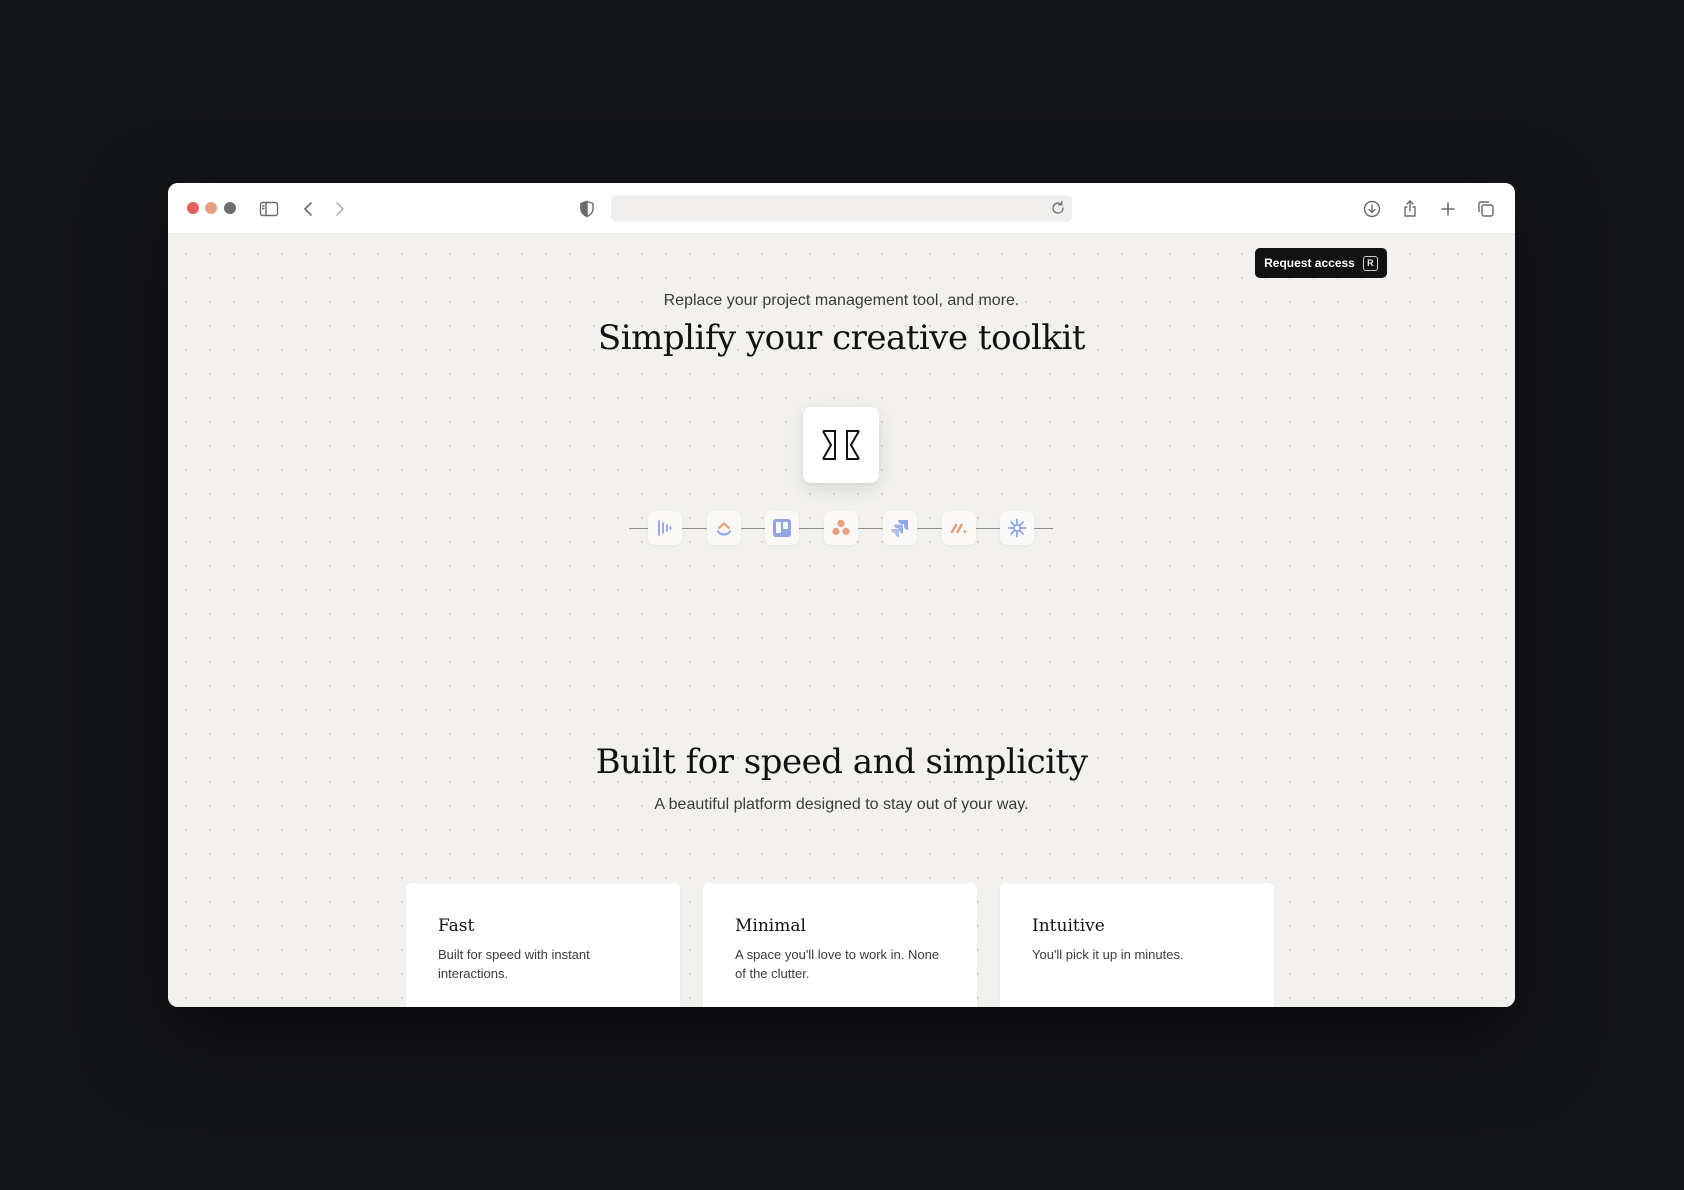 The height and width of the screenshot is (1190, 1684). I want to click on spark-icon, so click(1017, 528).